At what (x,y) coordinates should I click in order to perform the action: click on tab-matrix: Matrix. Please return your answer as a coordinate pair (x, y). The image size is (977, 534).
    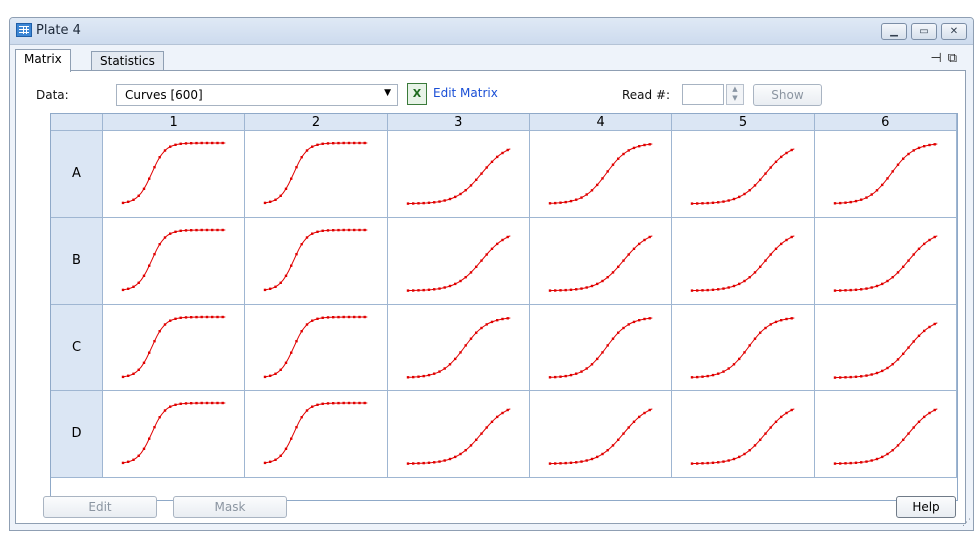
    Looking at the image, I should click on (43, 60).